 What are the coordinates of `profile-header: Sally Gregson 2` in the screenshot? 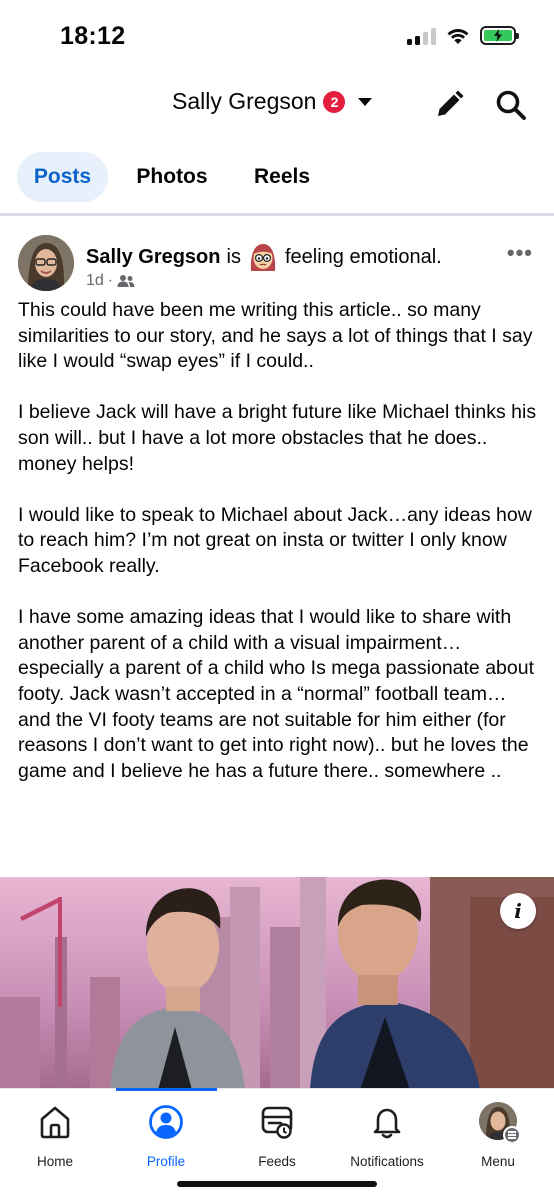 It's located at (277, 105).